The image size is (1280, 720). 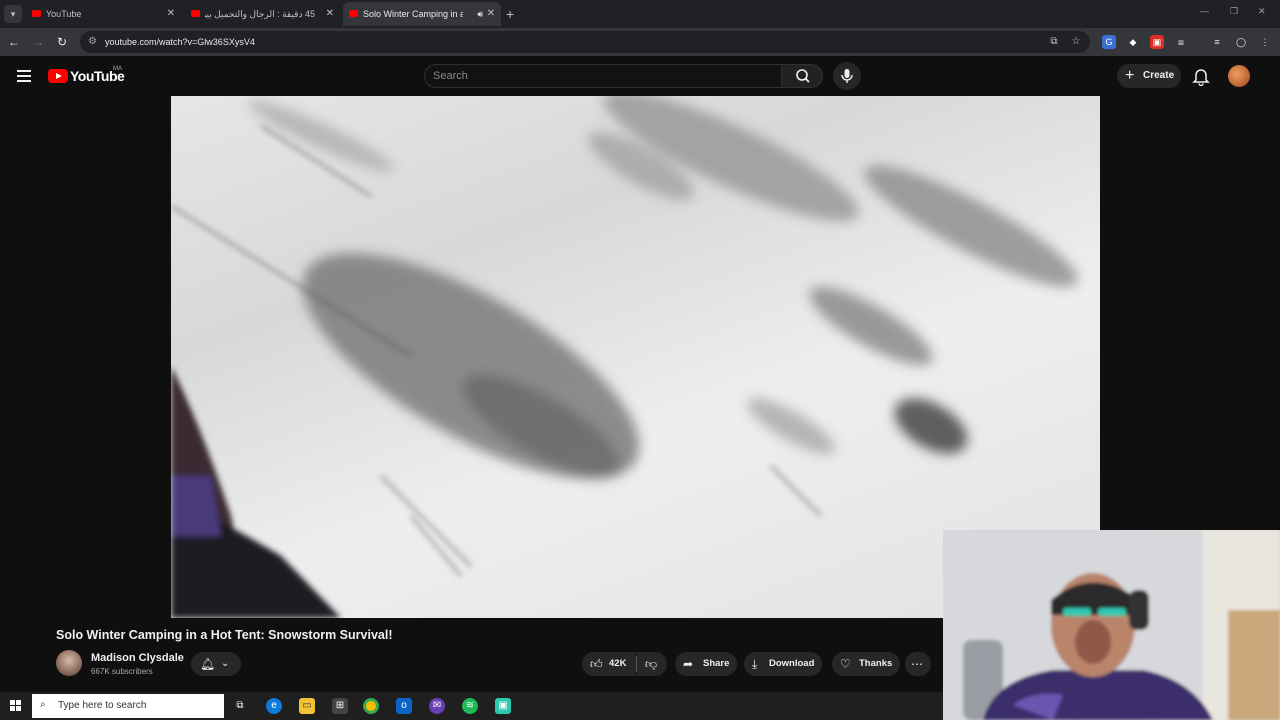 What do you see at coordinates (1265, 42) in the screenshot?
I see `browser-menu-icon: ⋮` at bounding box center [1265, 42].